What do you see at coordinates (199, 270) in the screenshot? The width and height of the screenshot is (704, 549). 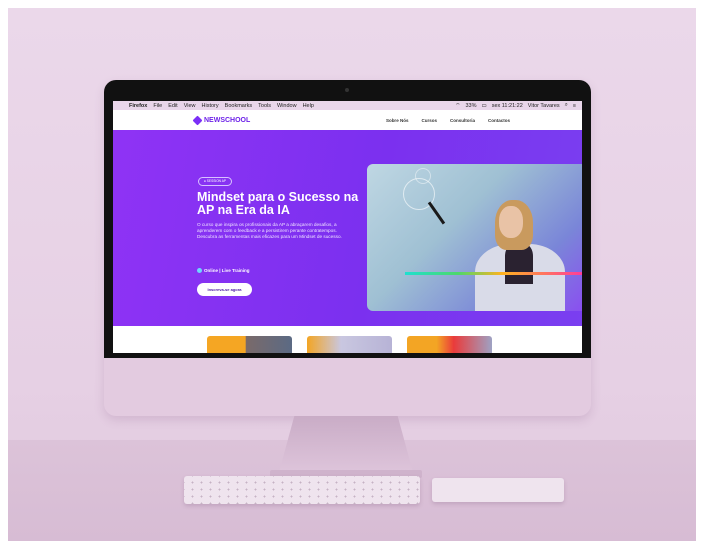 I see `globe-icon` at bounding box center [199, 270].